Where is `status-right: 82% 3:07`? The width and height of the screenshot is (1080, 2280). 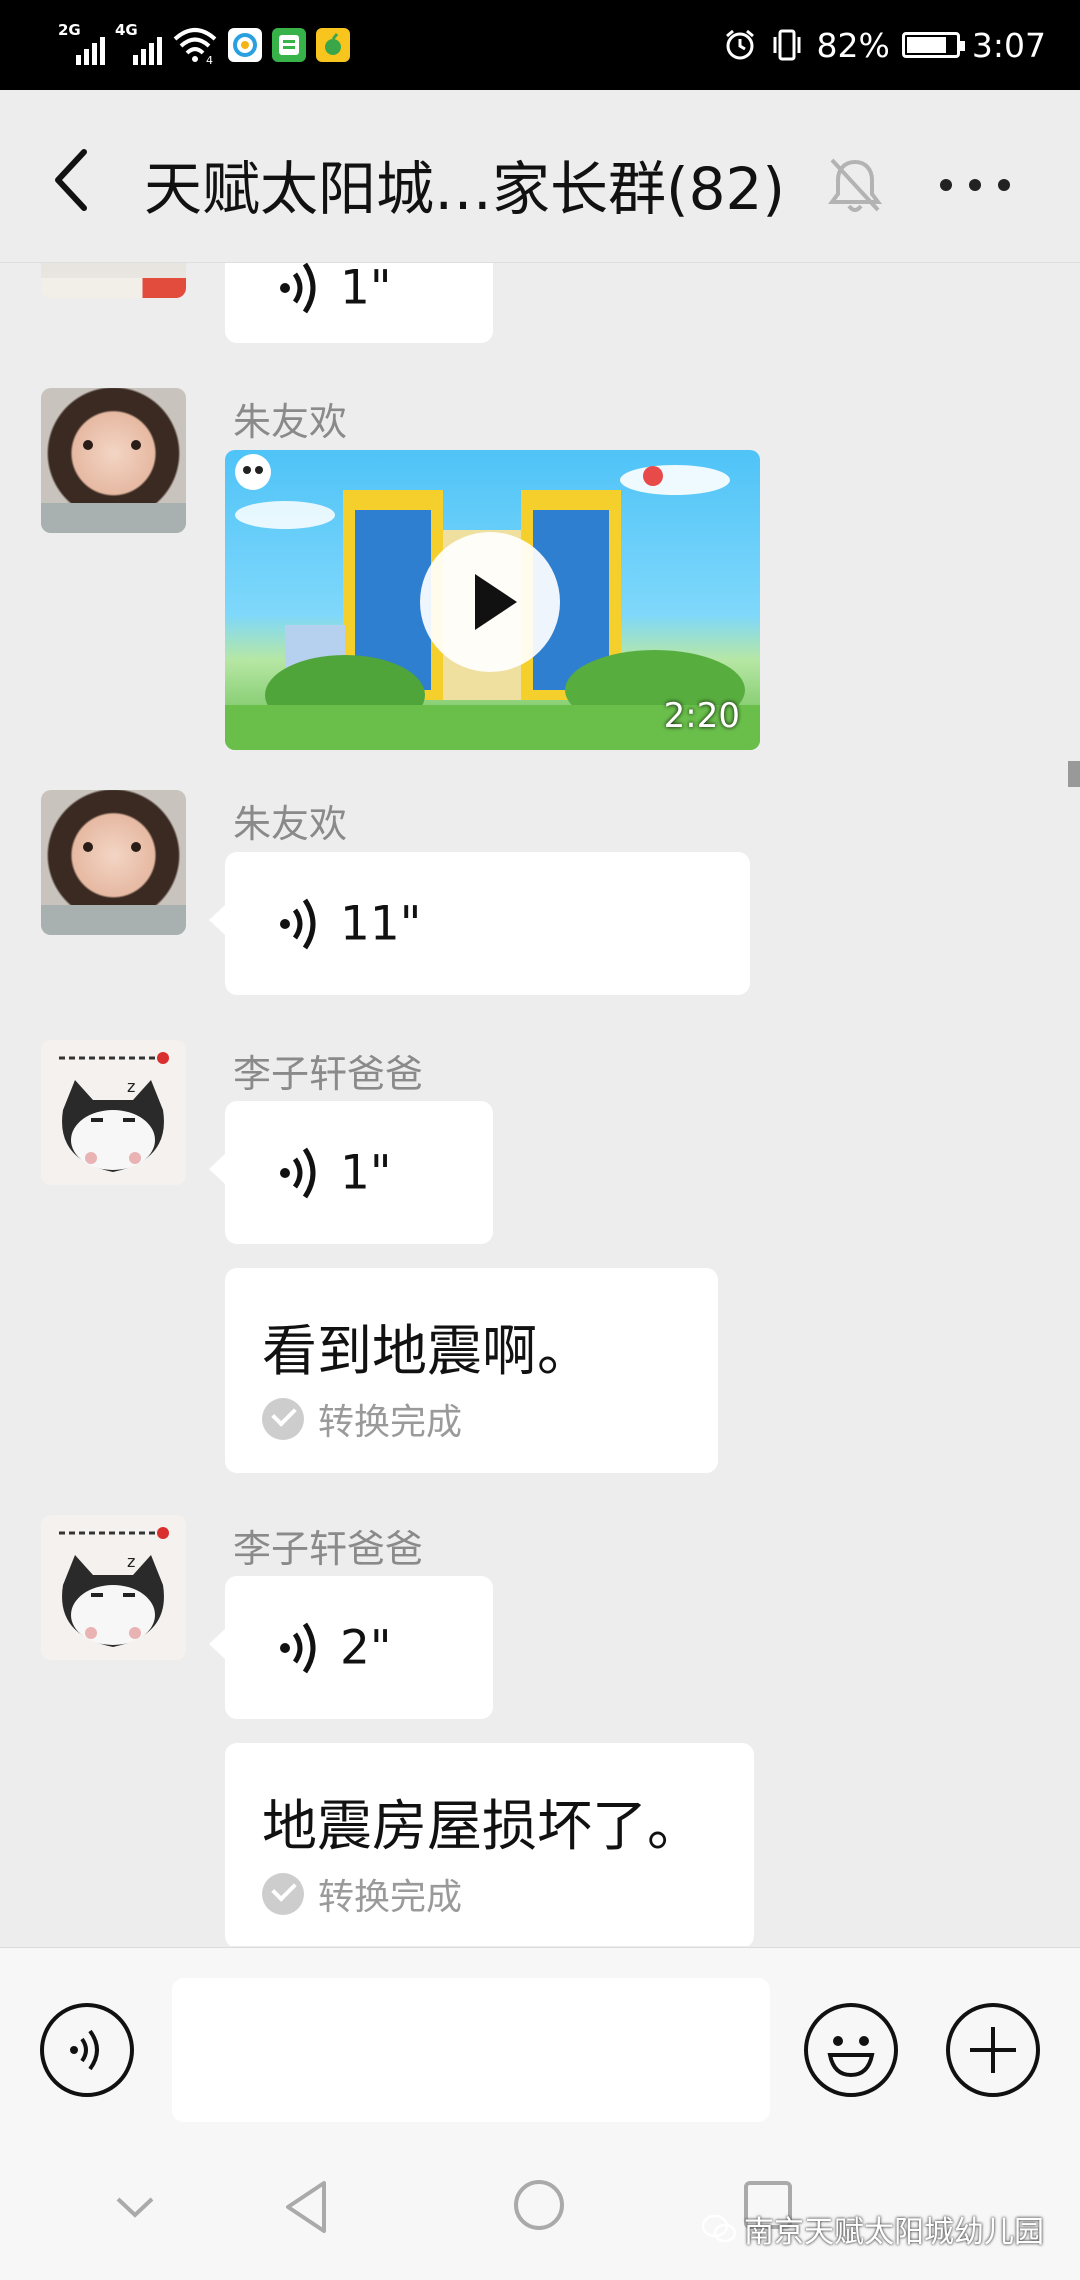
status-right: 82% 3:07 is located at coordinates (884, 45).